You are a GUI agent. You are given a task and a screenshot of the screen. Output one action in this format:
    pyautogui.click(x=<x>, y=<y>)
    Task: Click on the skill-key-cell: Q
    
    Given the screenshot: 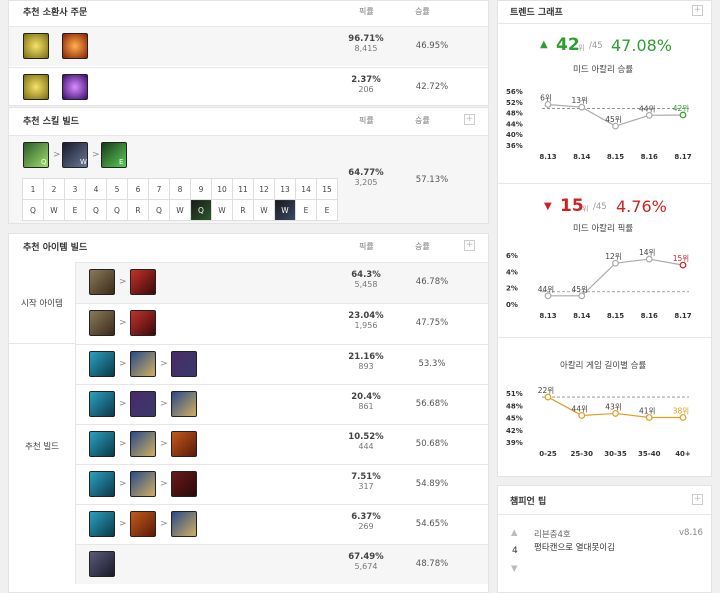 What is the action you would take?
    pyautogui.click(x=33, y=210)
    